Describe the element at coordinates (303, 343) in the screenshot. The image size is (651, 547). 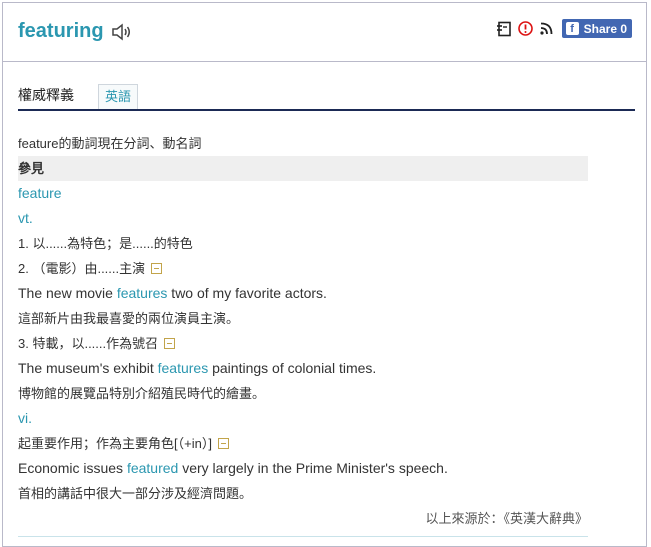
I see `sense-3: 3. 特載，以......作為號召` at that location.